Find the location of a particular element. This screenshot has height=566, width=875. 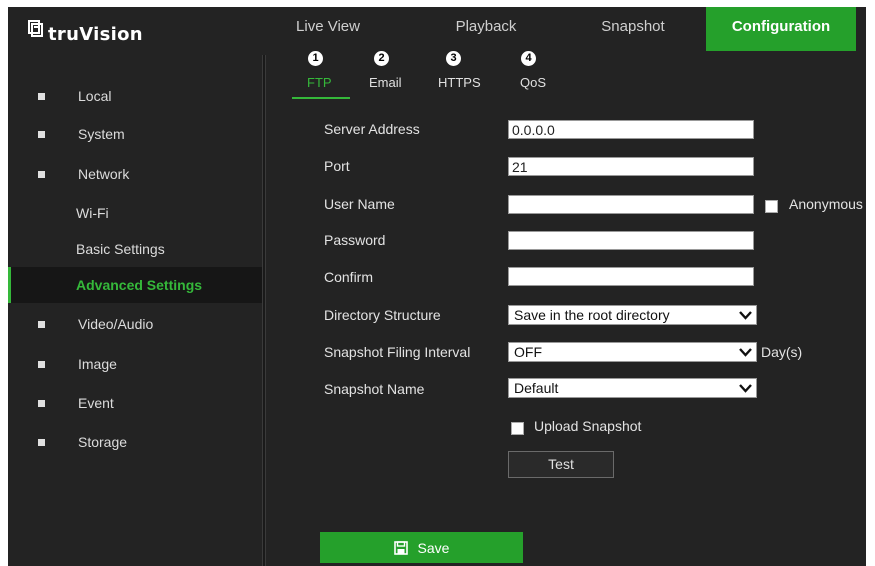

sidebar-item-label: Video/Audio is located at coordinates (116, 324).